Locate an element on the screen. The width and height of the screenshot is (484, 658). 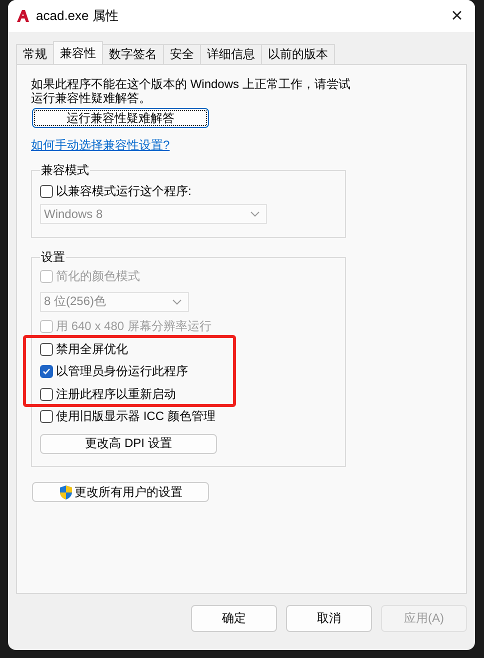
check-icon is located at coordinates (46, 371).